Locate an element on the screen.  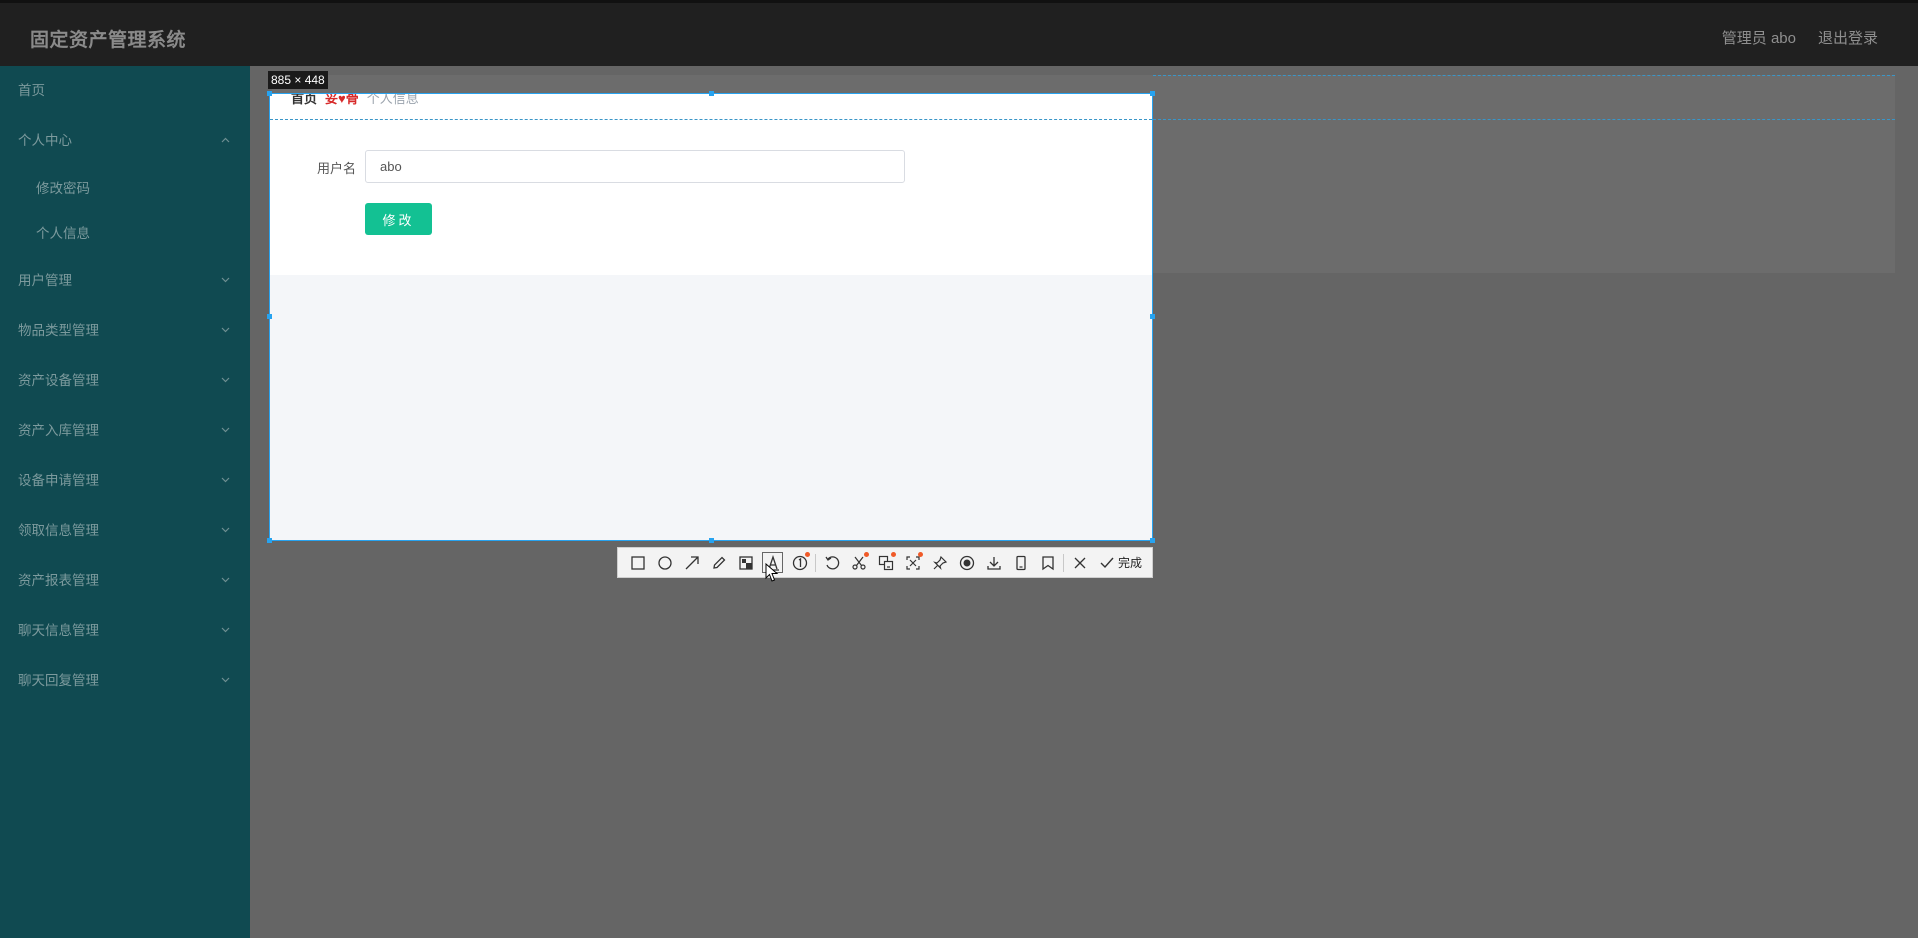
resize-handle-bottom-left is located at coordinates (269, 540).